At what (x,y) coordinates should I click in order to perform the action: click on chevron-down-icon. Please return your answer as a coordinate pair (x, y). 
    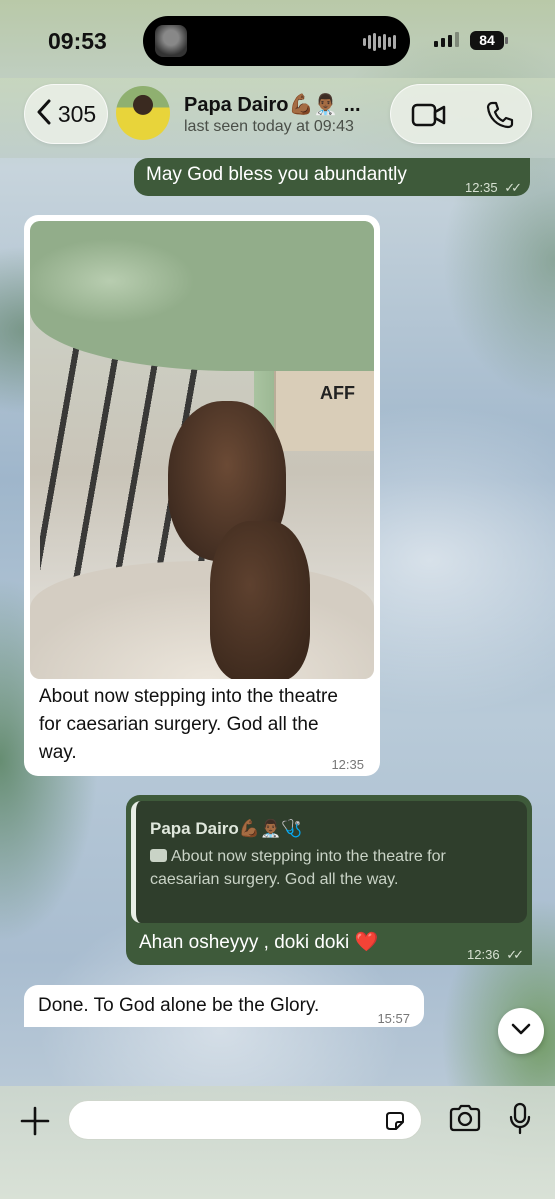
    Looking at the image, I should click on (521, 1031).